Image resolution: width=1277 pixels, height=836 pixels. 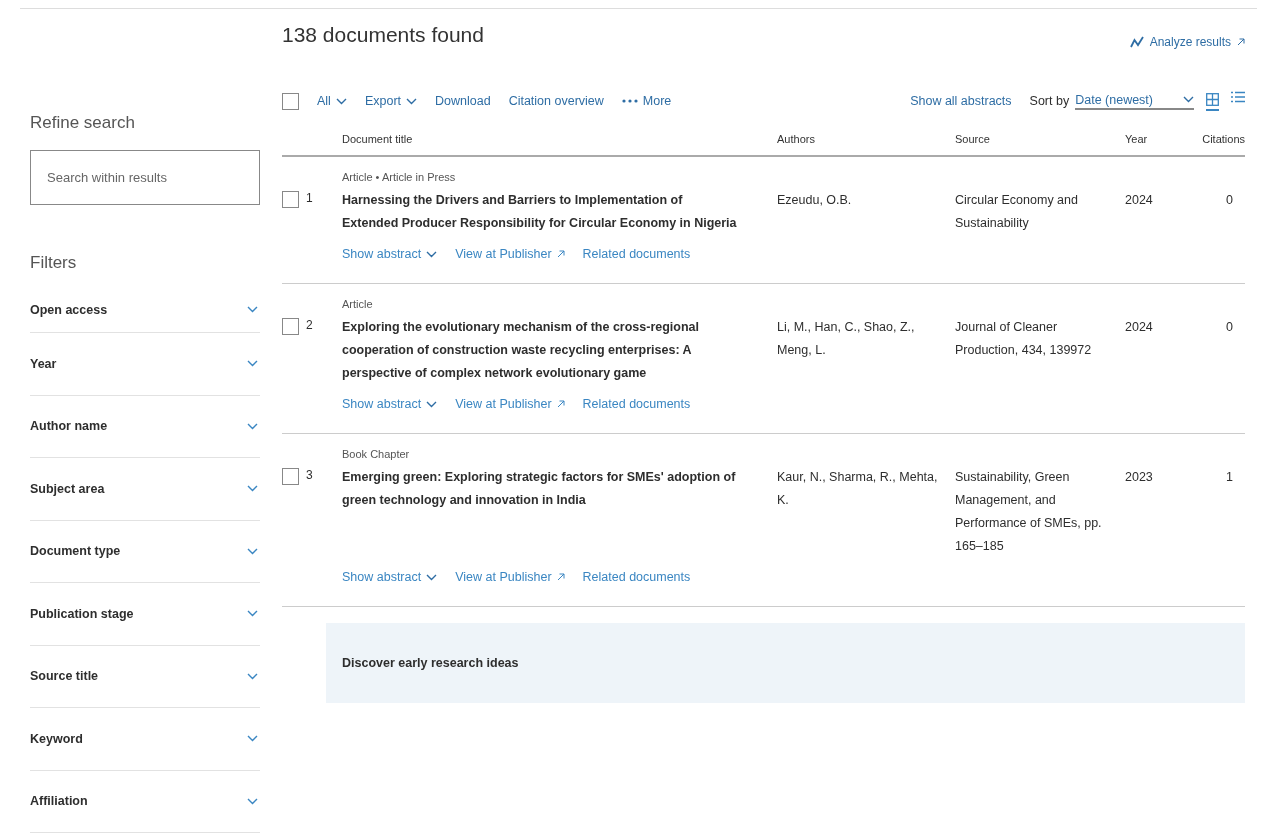 I want to click on document-title-link: Emerging green: Exploring strategic factors for SMEs' adoption of green technology and innovation in India, so click(x=559, y=512).